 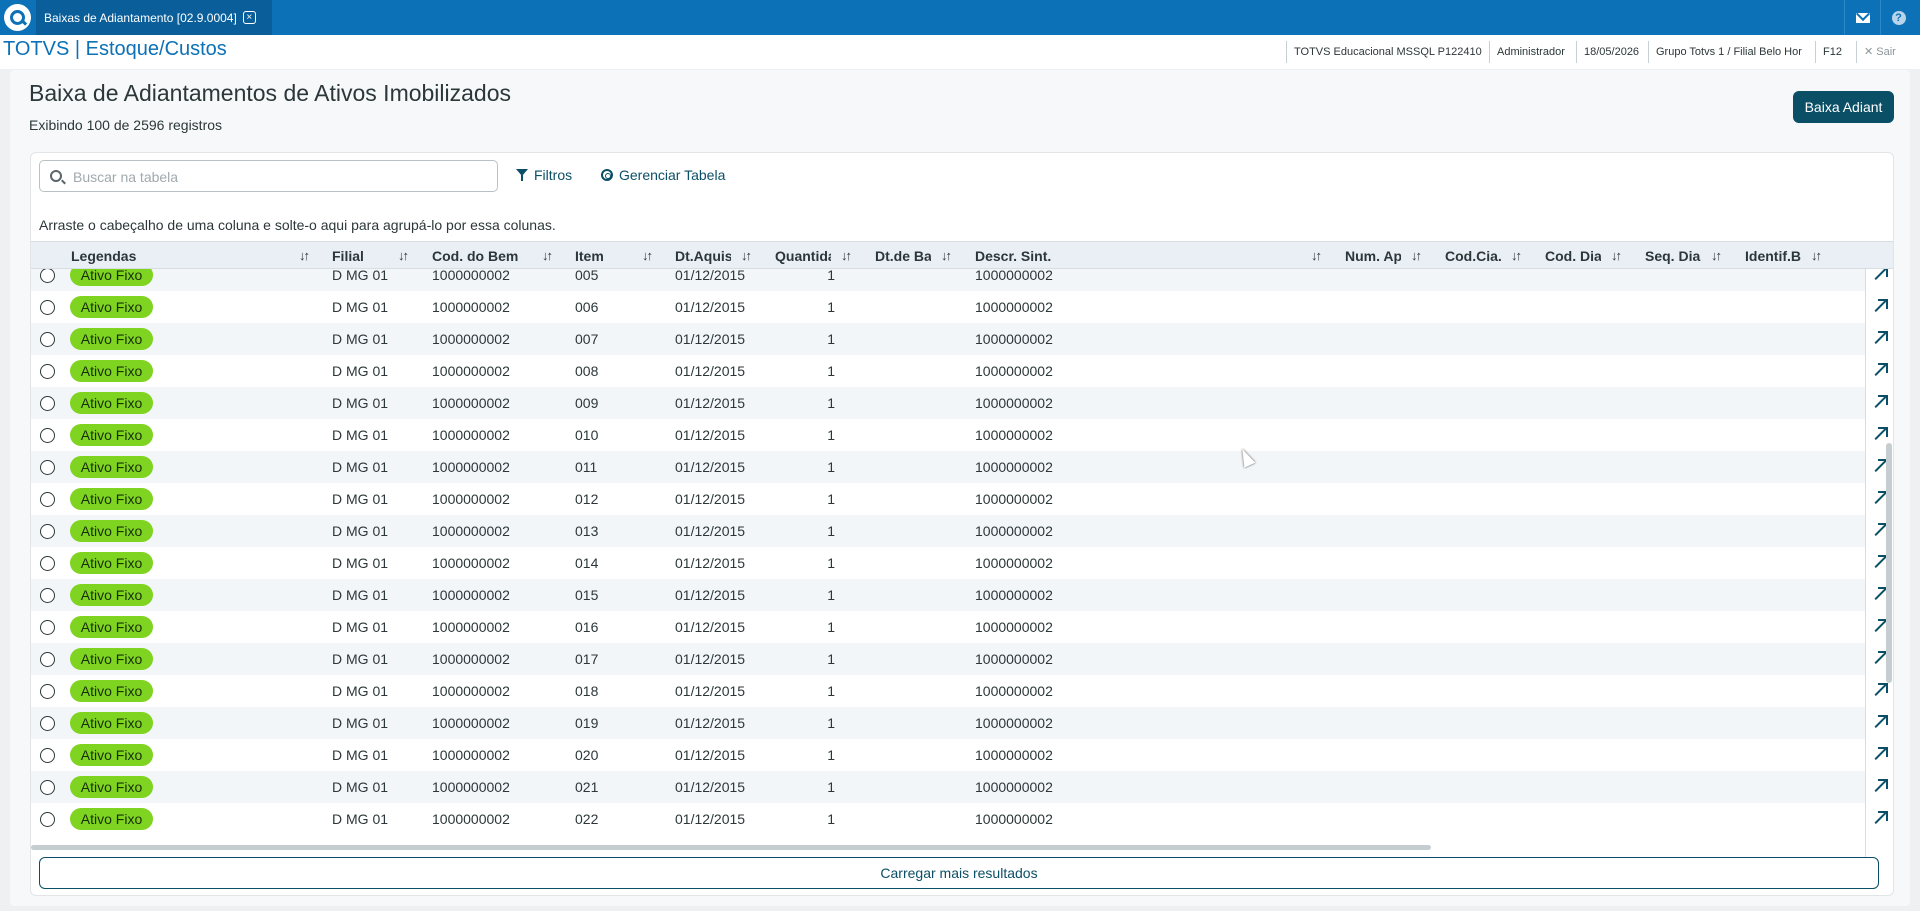 I want to click on filter-icon, so click(x=522, y=175).